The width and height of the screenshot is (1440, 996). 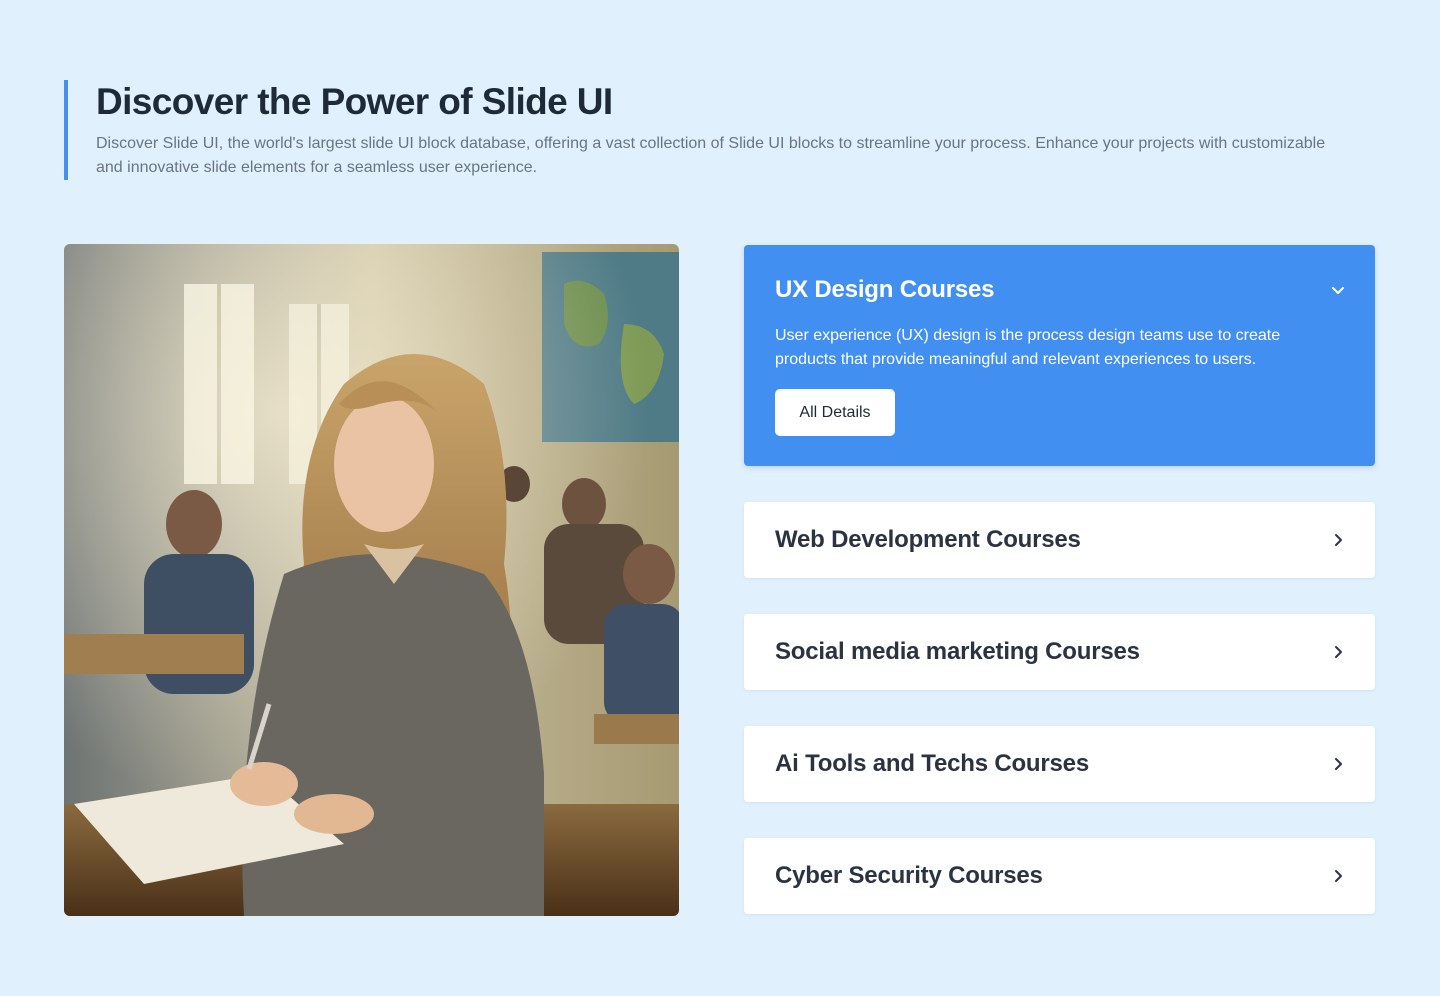 I want to click on accordion-item-title: Ai Tools and Techs Courses, so click(x=932, y=763).